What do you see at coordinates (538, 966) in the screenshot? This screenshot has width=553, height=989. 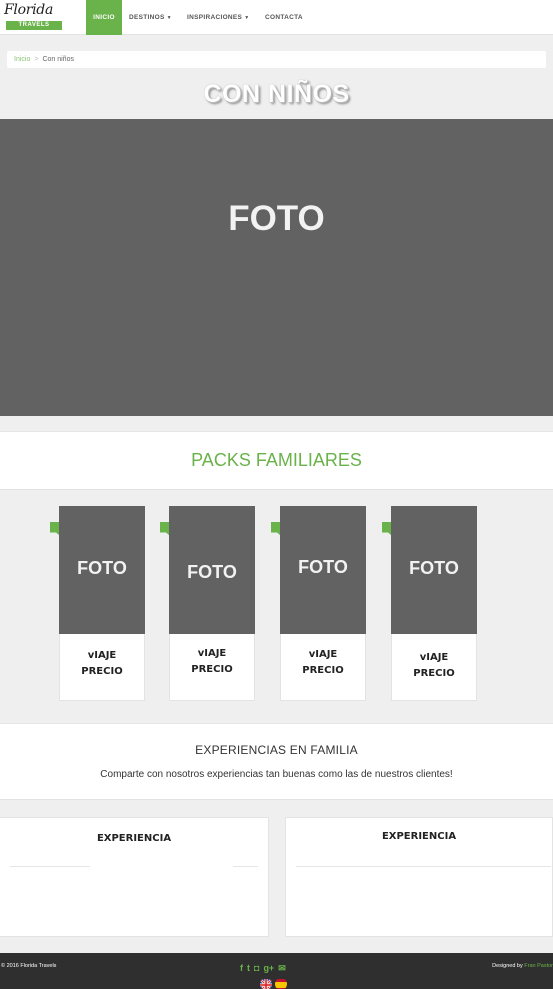 I see `footer-credits-author: Fran Pastor` at bounding box center [538, 966].